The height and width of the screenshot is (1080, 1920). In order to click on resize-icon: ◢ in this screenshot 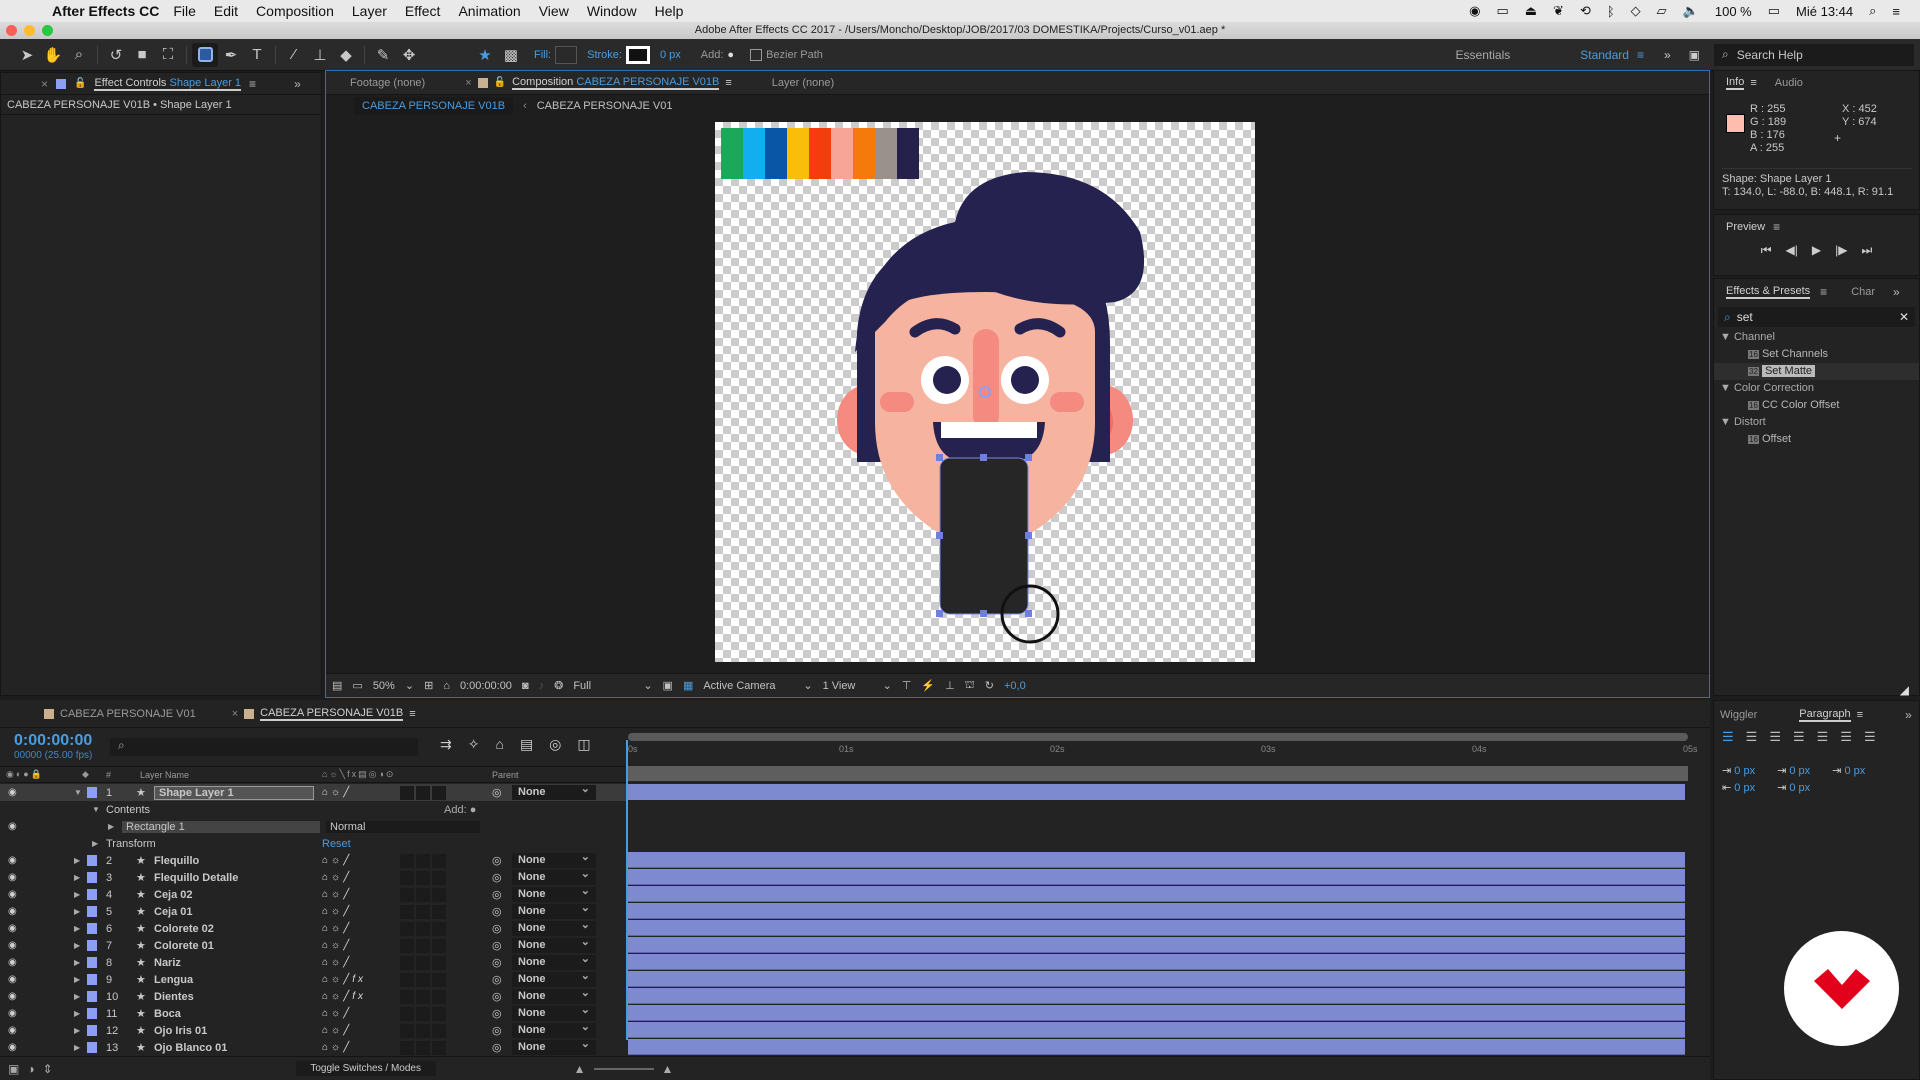, I will do `click(1904, 690)`.